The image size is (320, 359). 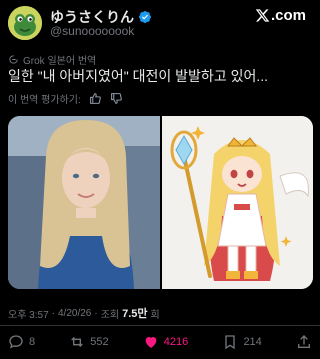 I want to click on tweet-date: 4/20/26, so click(x=74, y=313).